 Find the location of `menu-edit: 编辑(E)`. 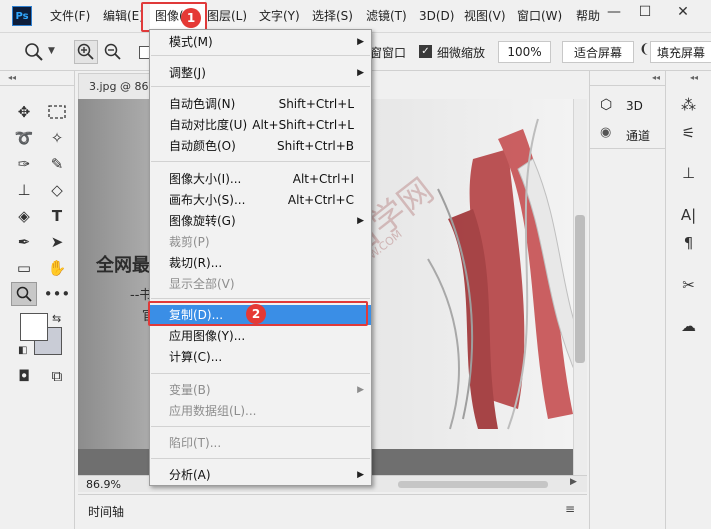

menu-edit: 编辑(E) is located at coordinates (123, 16).